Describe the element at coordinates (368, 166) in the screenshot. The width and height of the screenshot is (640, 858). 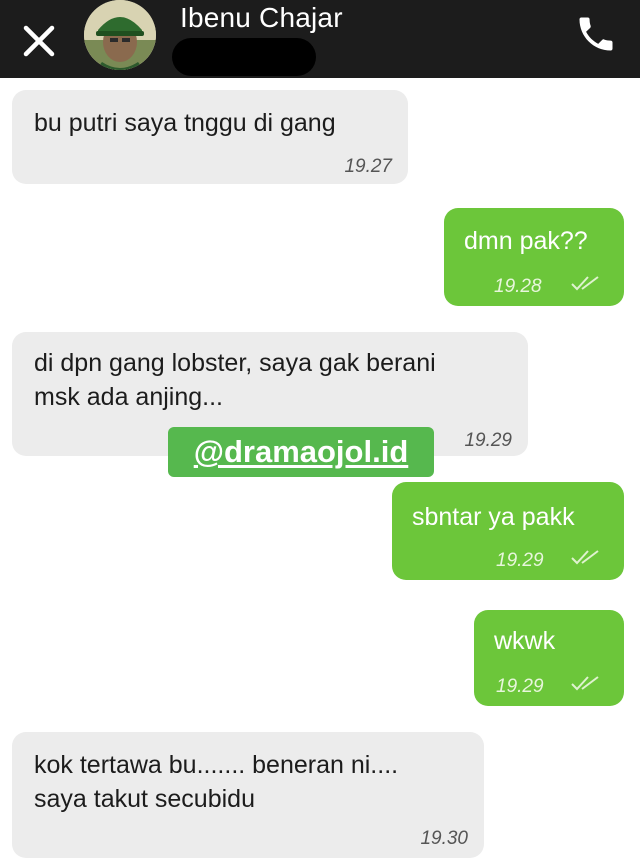
I see `message-time: 19.27` at that location.